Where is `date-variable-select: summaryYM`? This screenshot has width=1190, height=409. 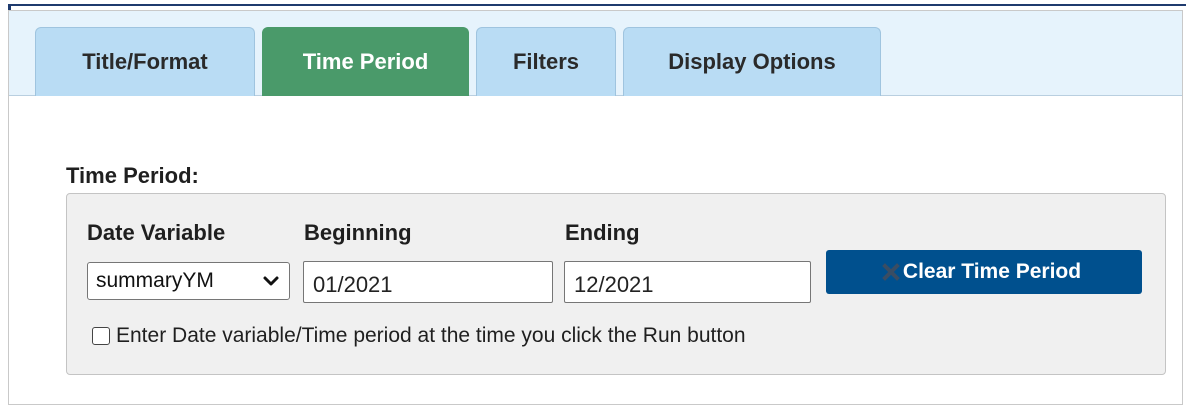
date-variable-select: summaryYM is located at coordinates (188, 281).